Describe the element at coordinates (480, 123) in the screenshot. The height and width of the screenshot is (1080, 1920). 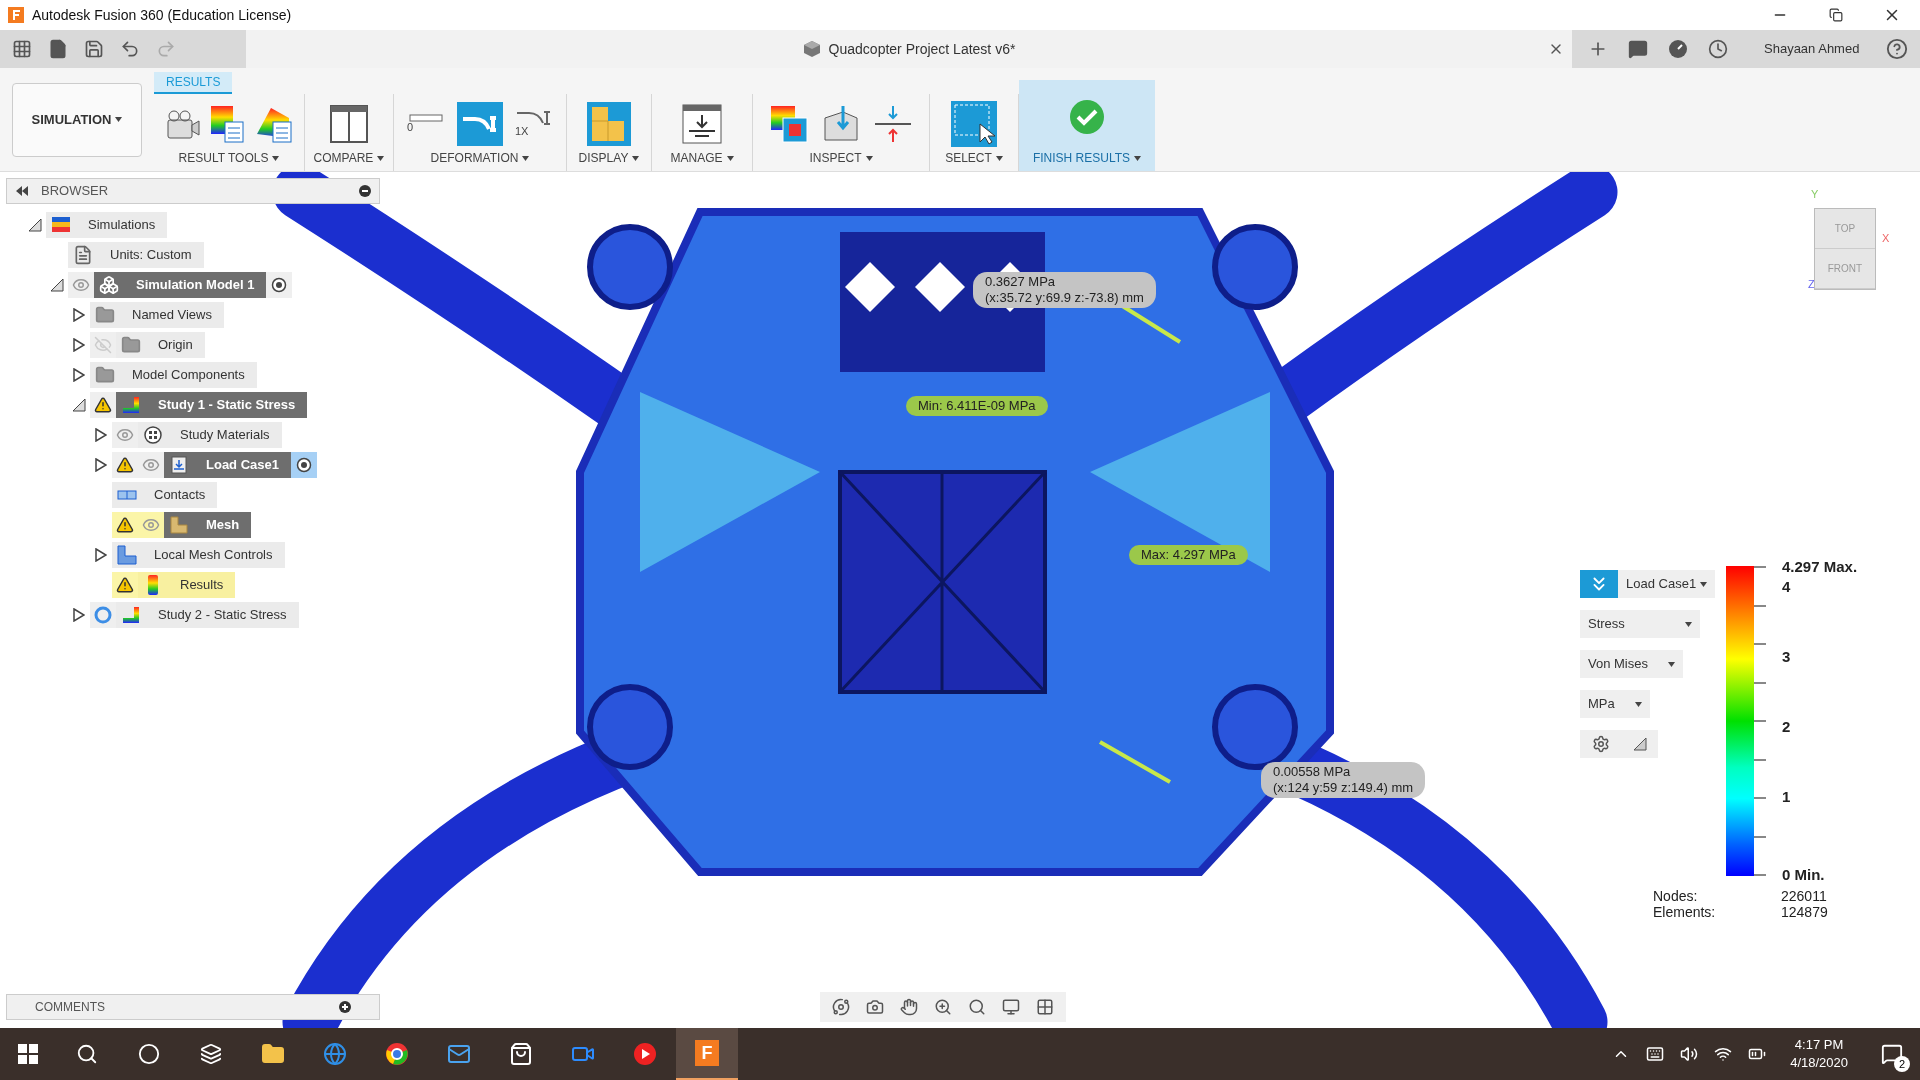
I see `deformation-scale-button` at that location.